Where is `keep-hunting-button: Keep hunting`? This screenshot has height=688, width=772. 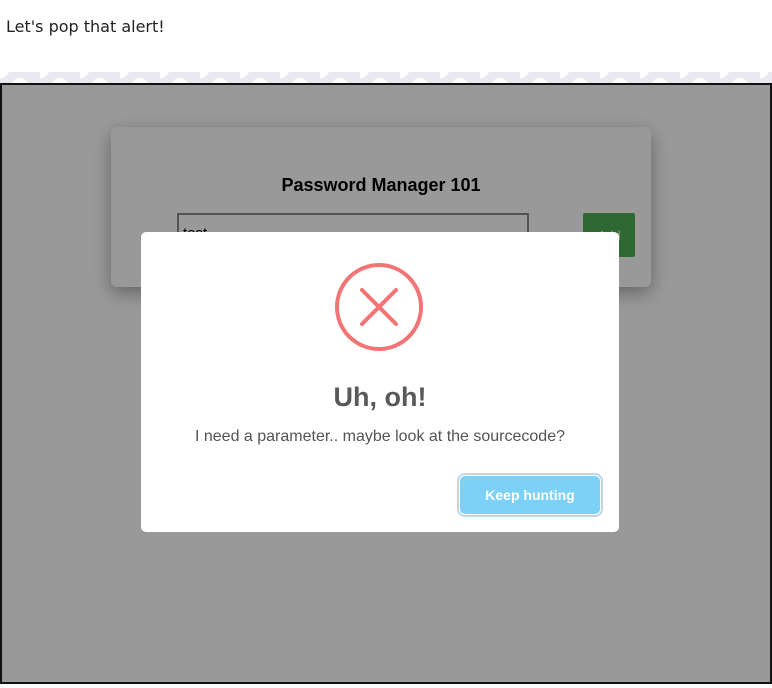 keep-hunting-button: Keep hunting is located at coordinates (530, 495).